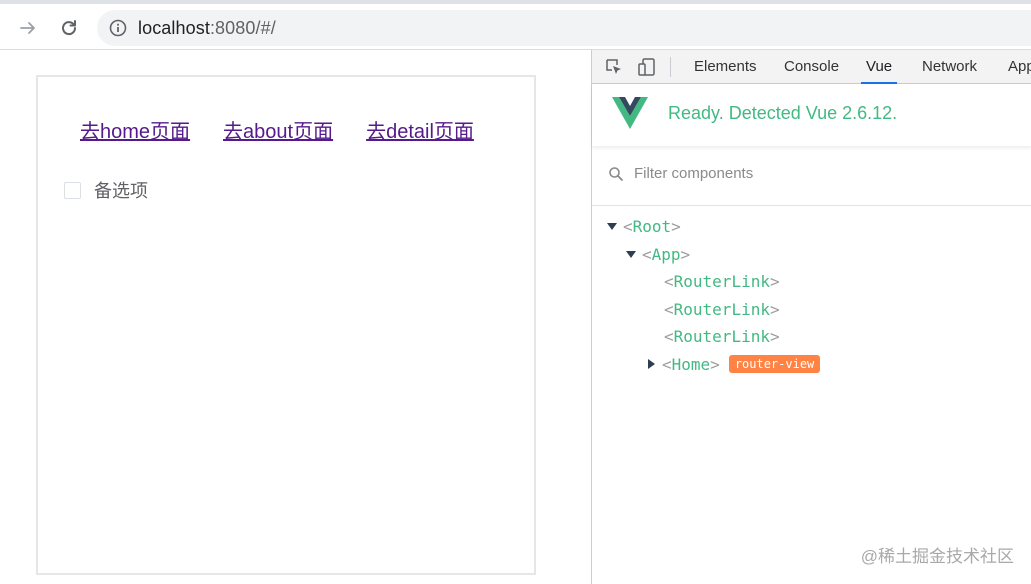 Image resolution: width=1031 pixels, height=584 pixels. I want to click on reload-icon, so click(69, 28).